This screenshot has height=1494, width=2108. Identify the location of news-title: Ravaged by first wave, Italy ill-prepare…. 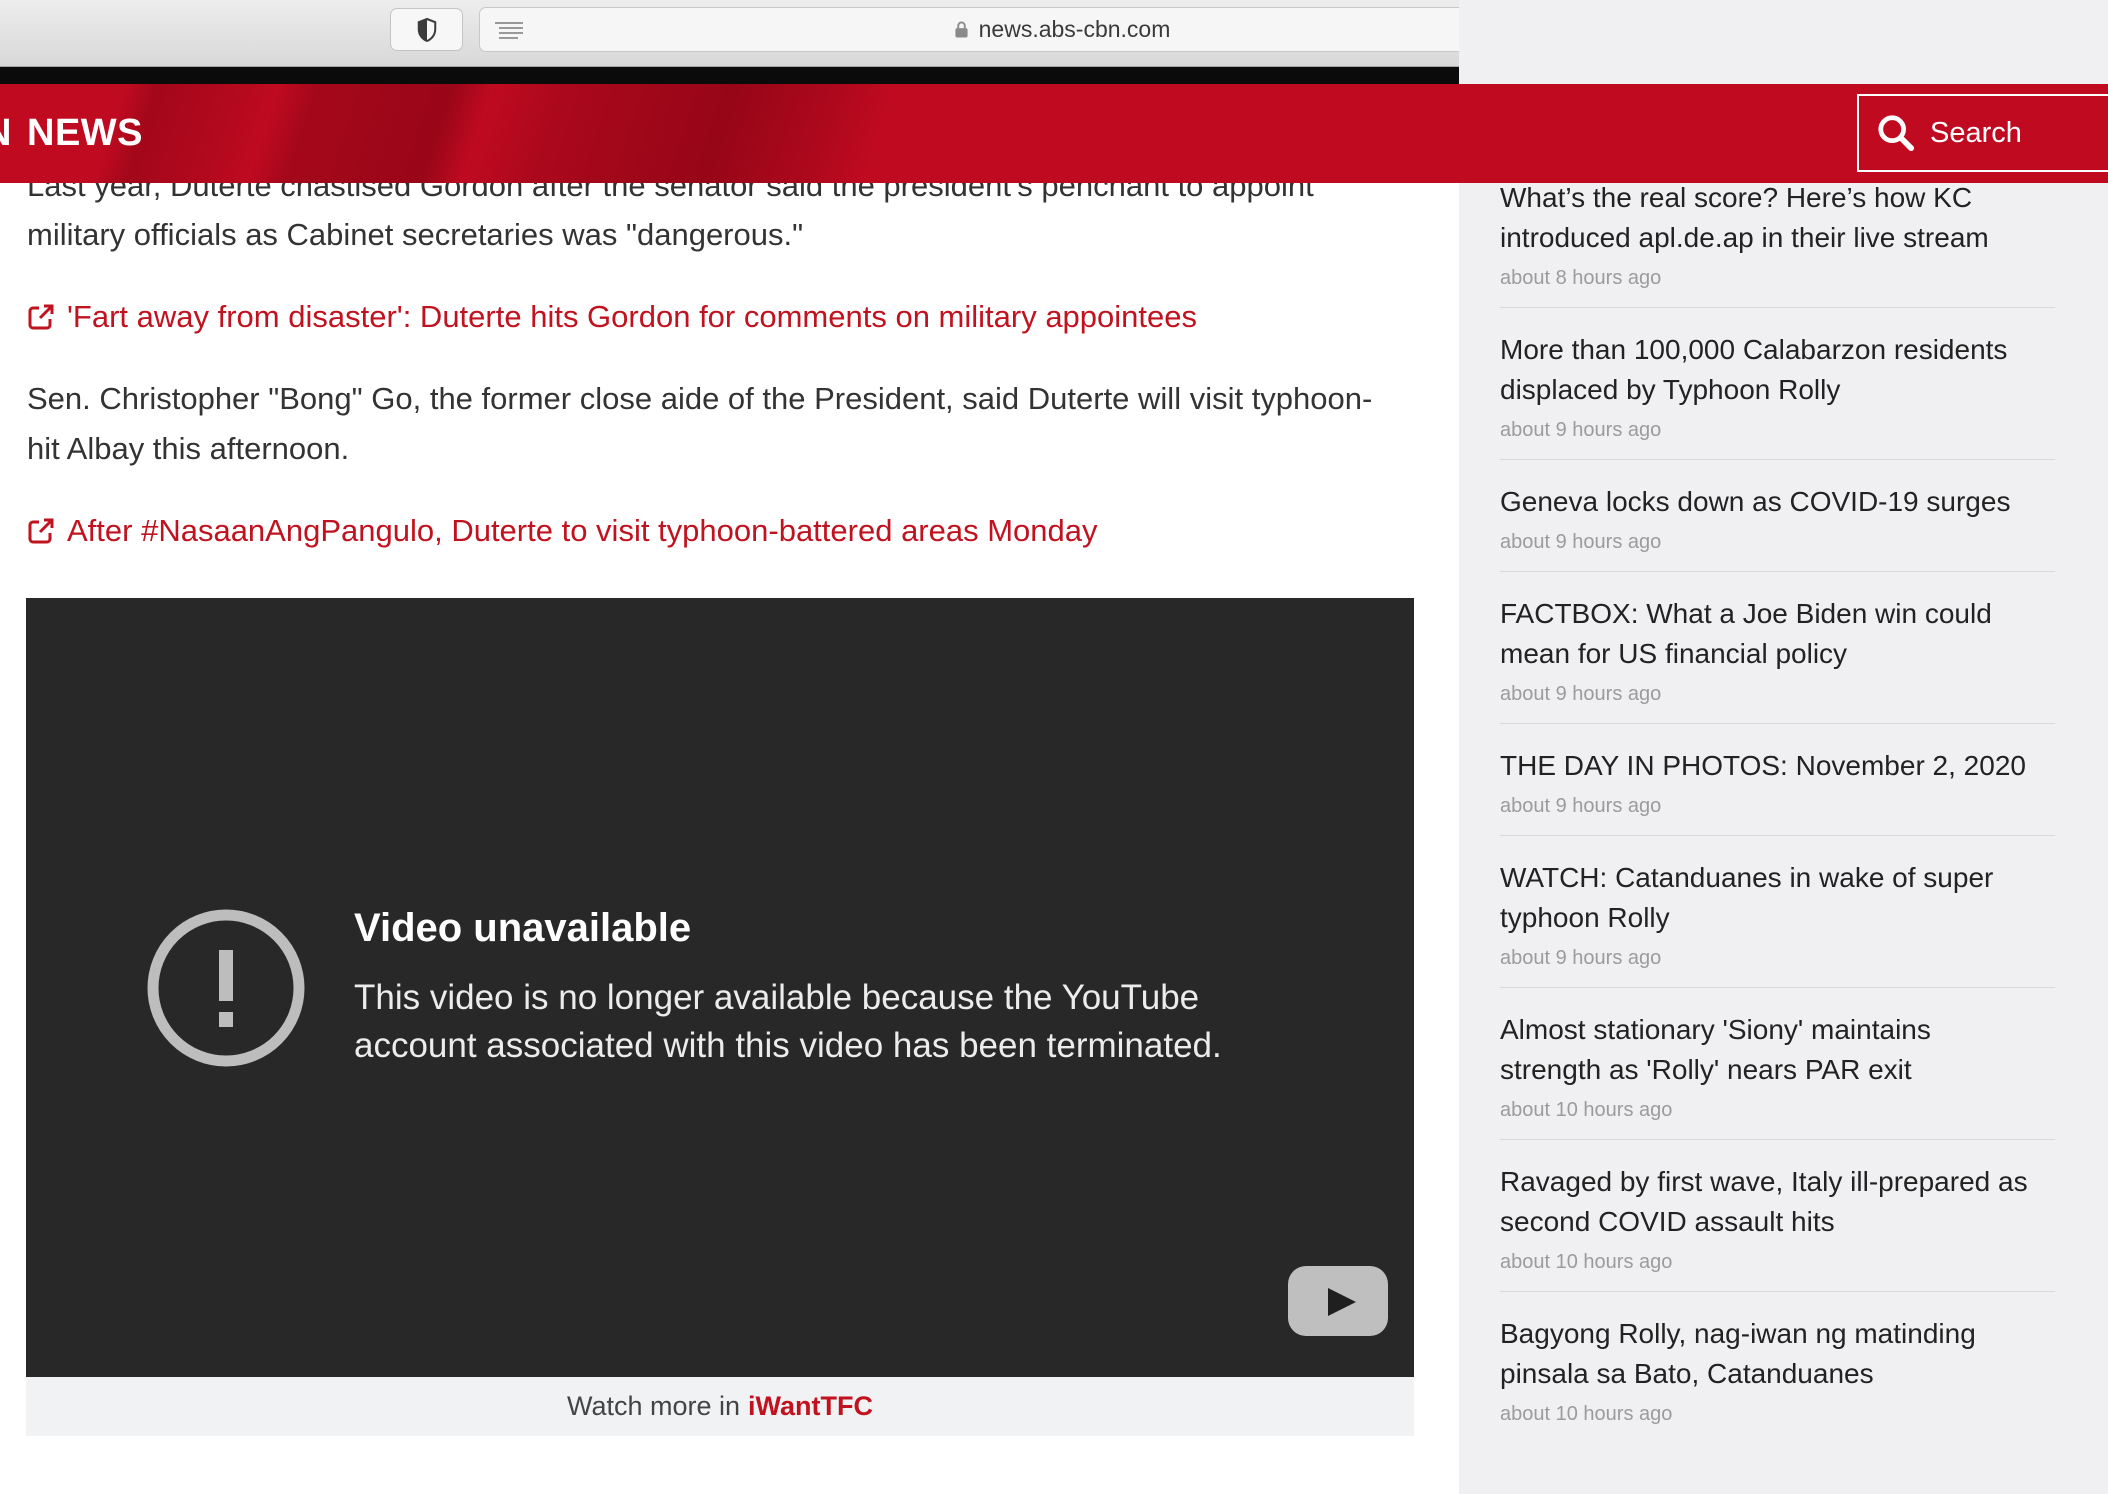
(1764, 1181).